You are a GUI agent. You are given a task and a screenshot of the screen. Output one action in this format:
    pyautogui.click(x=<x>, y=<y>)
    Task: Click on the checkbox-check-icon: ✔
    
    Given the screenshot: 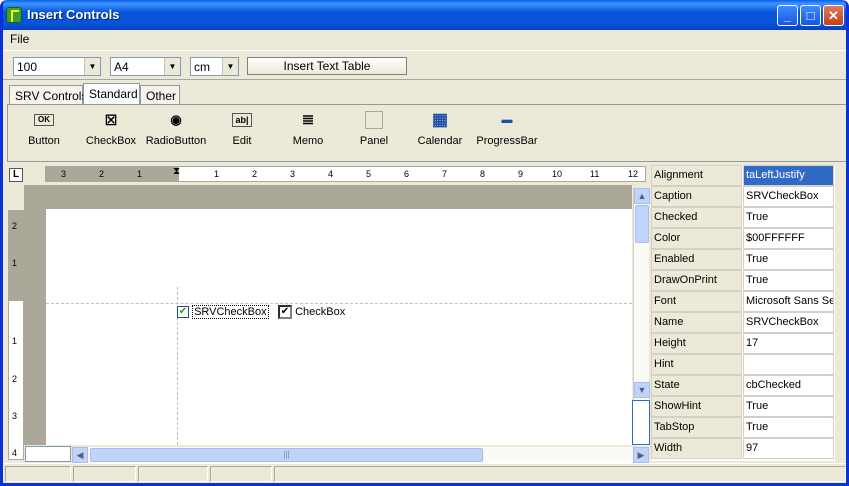 What is the action you would take?
    pyautogui.click(x=285, y=312)
    